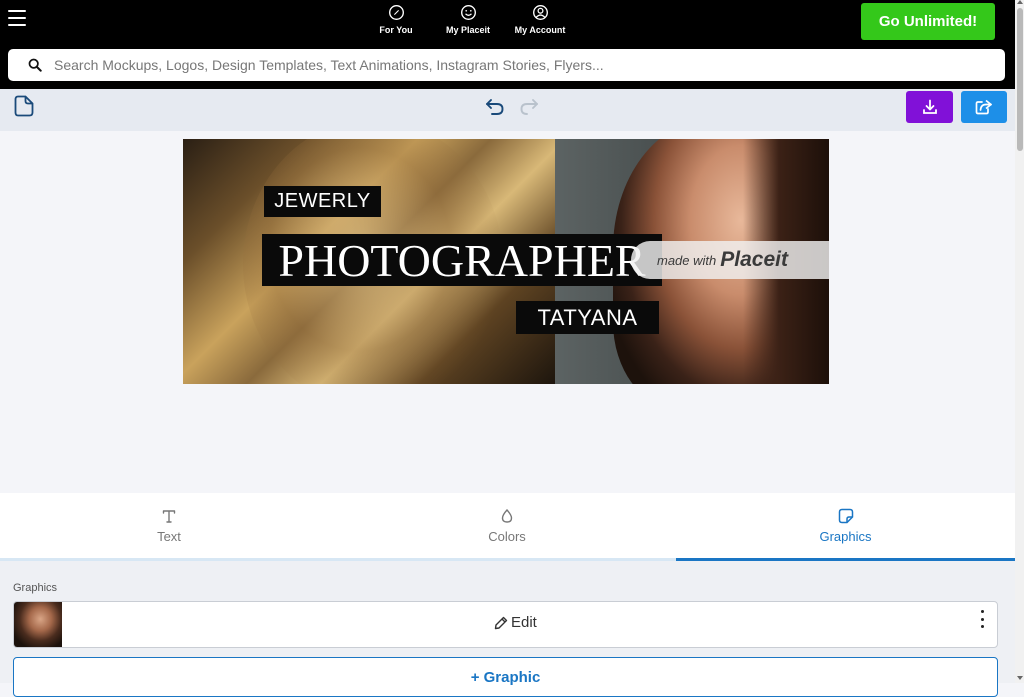 The width and height of the screenshot is (1024, 697). Describe the element at coordinates (35, 65) in the screenshot. I see `search-icon` at that location.